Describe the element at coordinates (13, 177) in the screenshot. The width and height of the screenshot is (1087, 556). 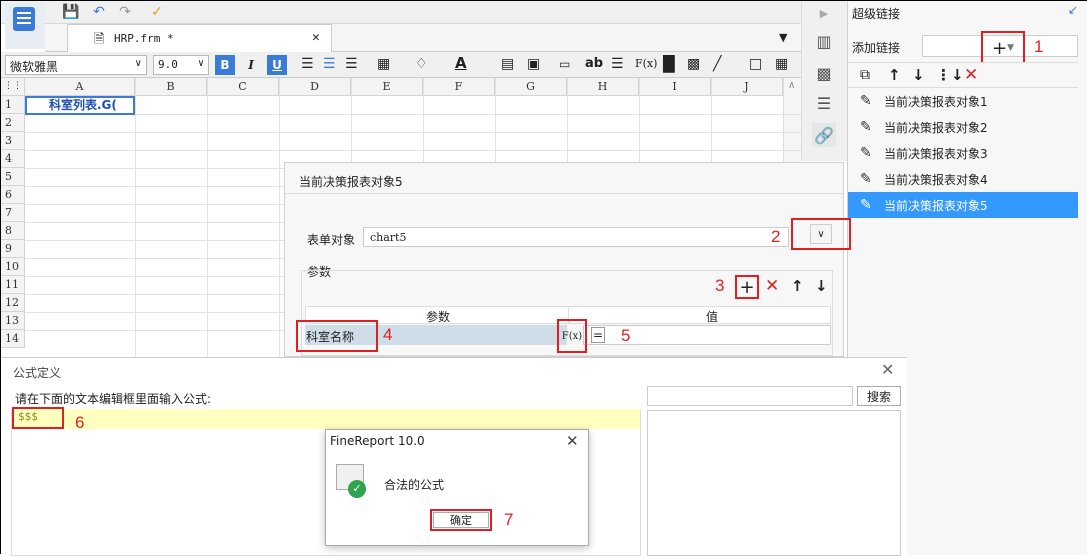
I see `row-header: 5` at that location.